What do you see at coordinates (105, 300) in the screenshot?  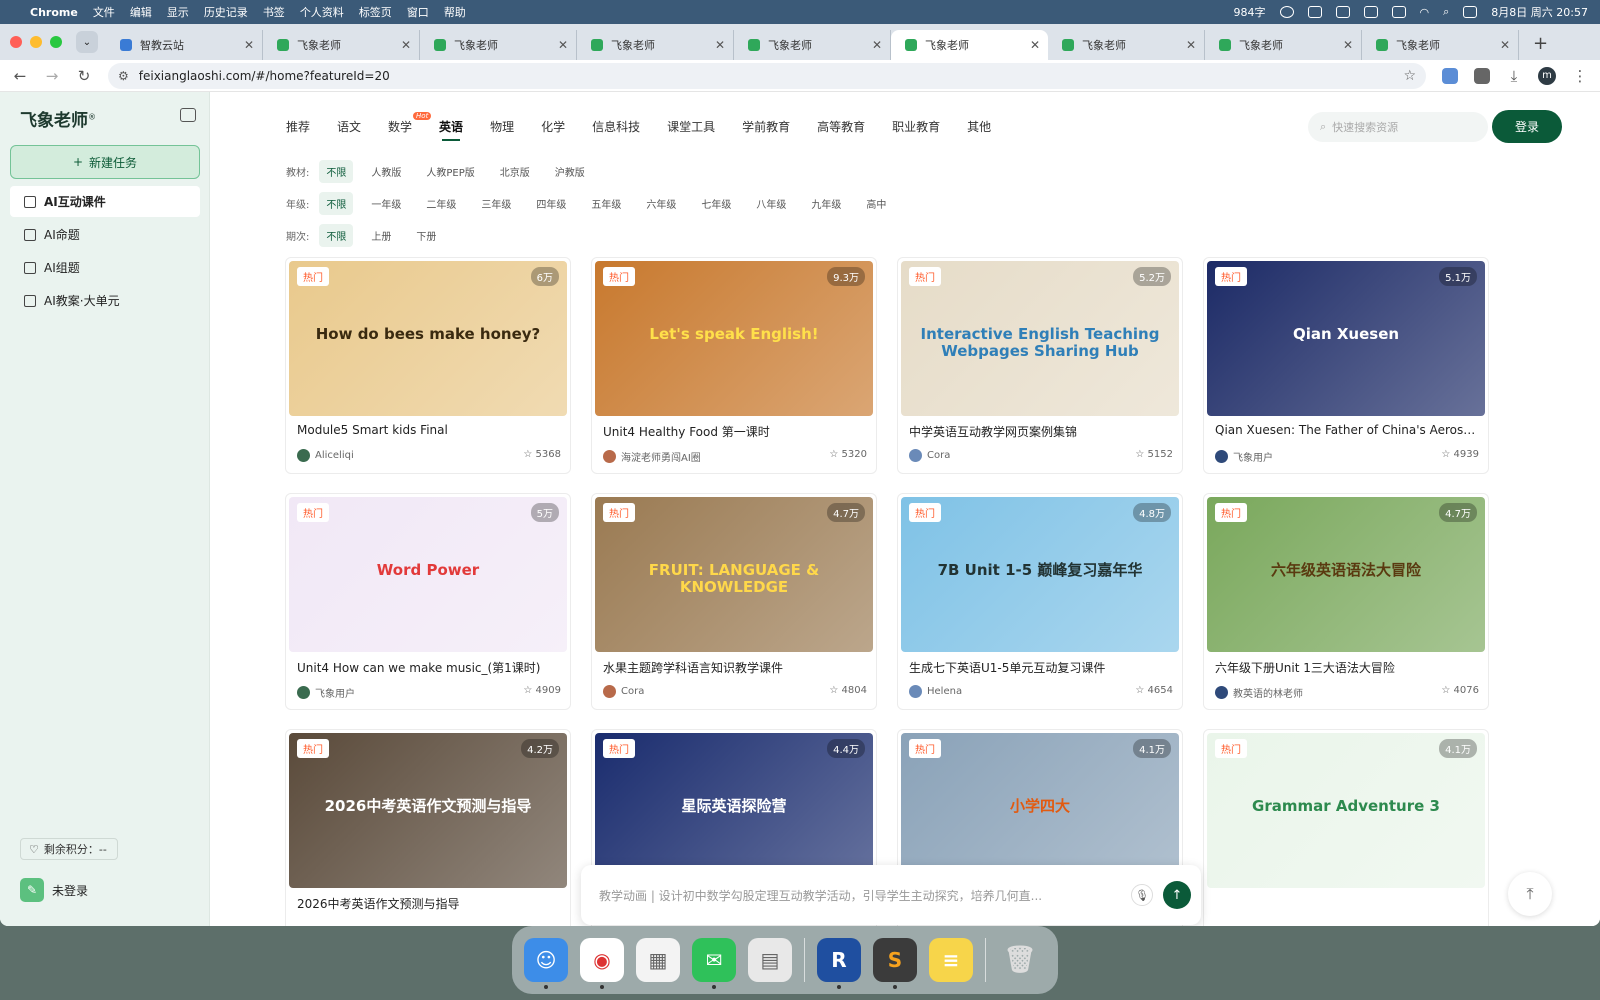 I see `sidebar-item-ai-lesson-plan: AI教案·大单元` at bounding box center [105, 300].